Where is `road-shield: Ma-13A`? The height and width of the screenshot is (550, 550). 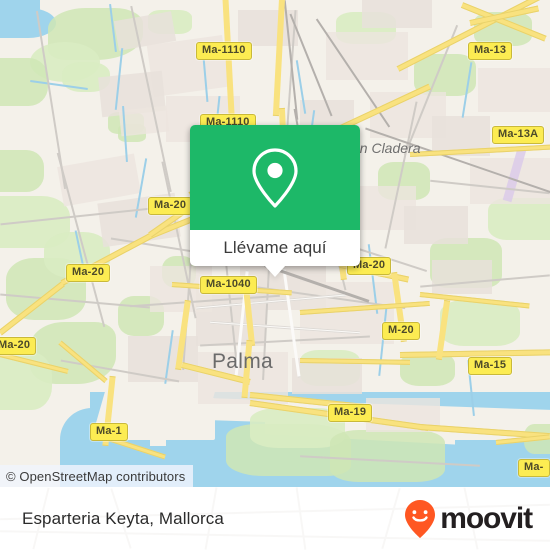 road-shield: Ma-13A is located at coordinates (518, 135).